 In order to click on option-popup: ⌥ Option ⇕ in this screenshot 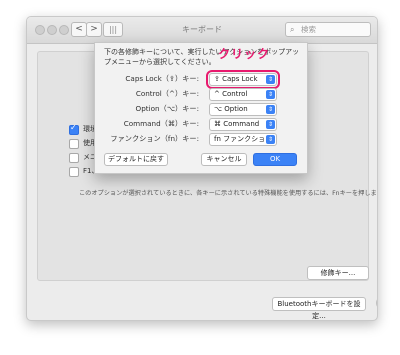, I will do `click(243, 109)`.